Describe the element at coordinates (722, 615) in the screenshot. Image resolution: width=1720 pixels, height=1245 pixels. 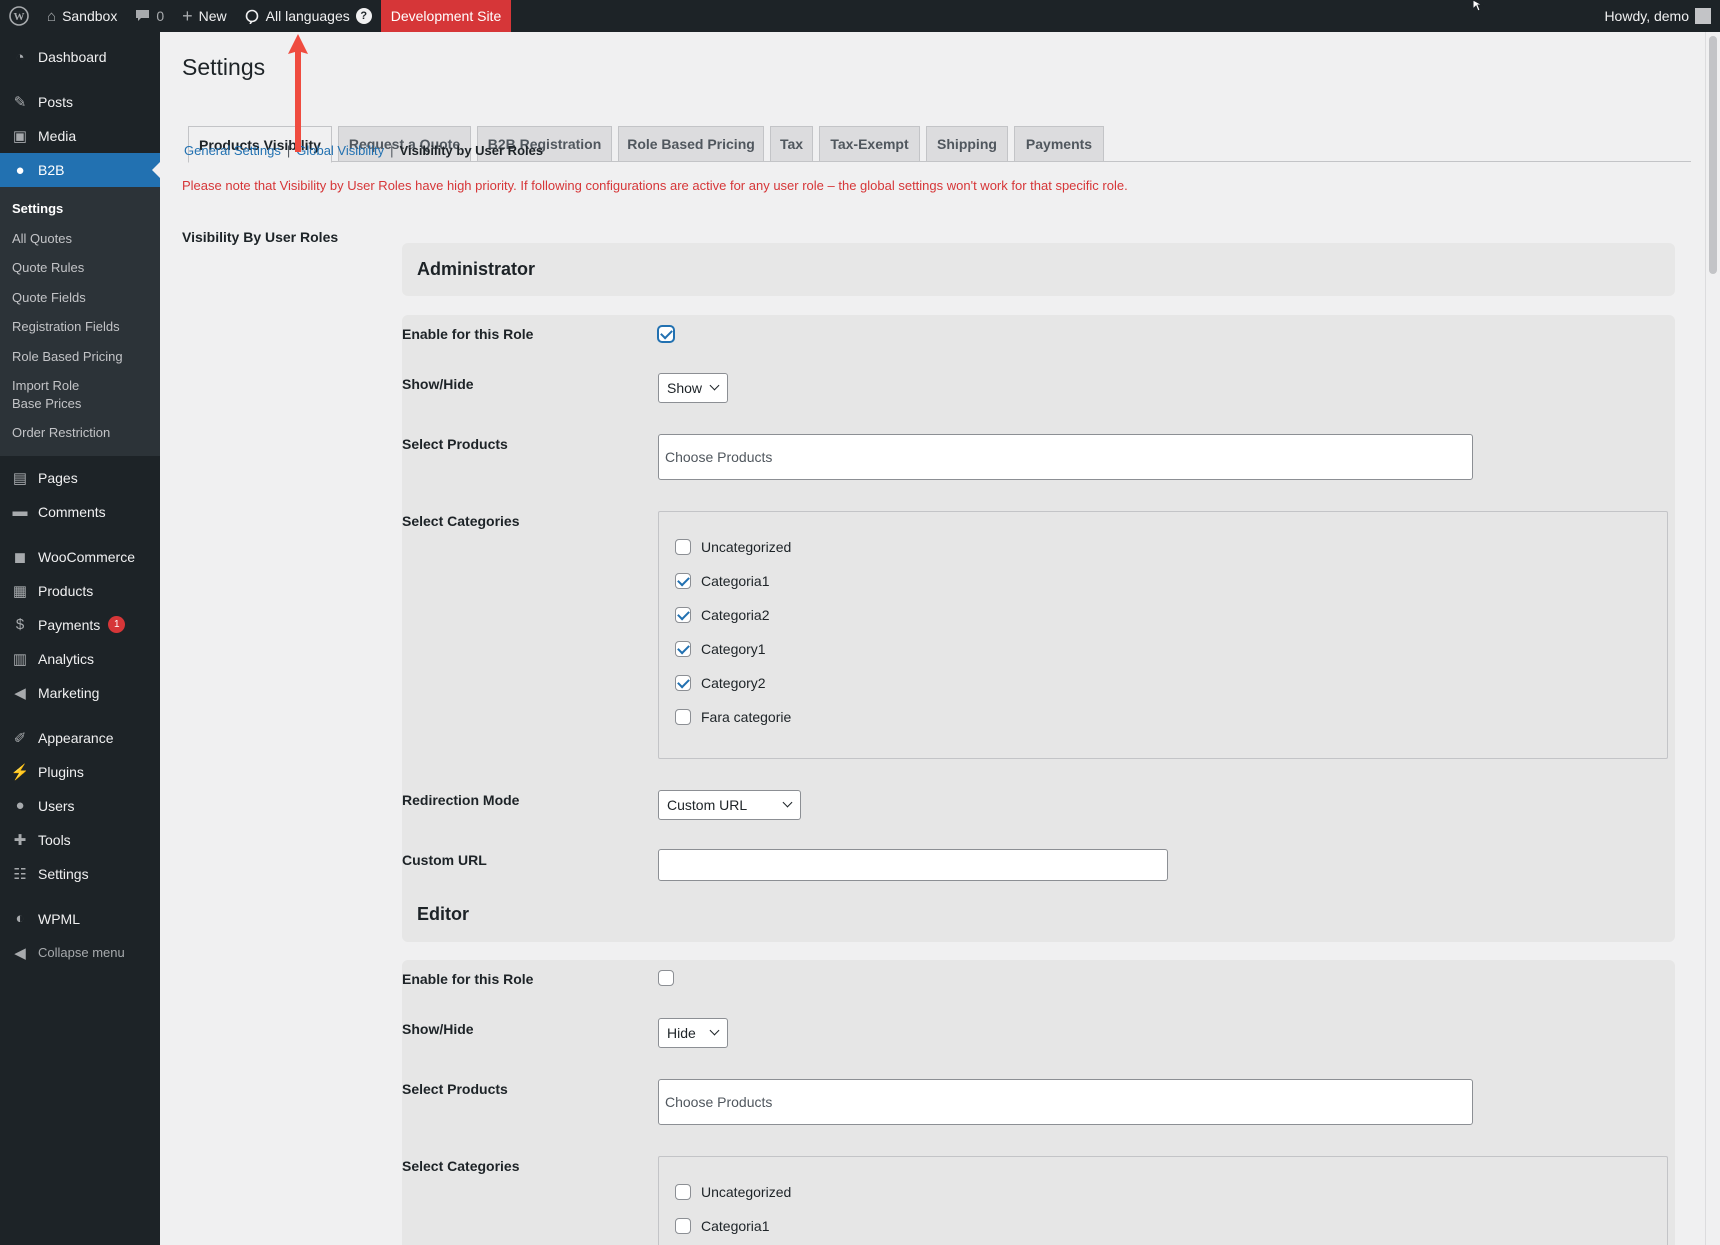
I see `category-option: Categoria2` at that location.